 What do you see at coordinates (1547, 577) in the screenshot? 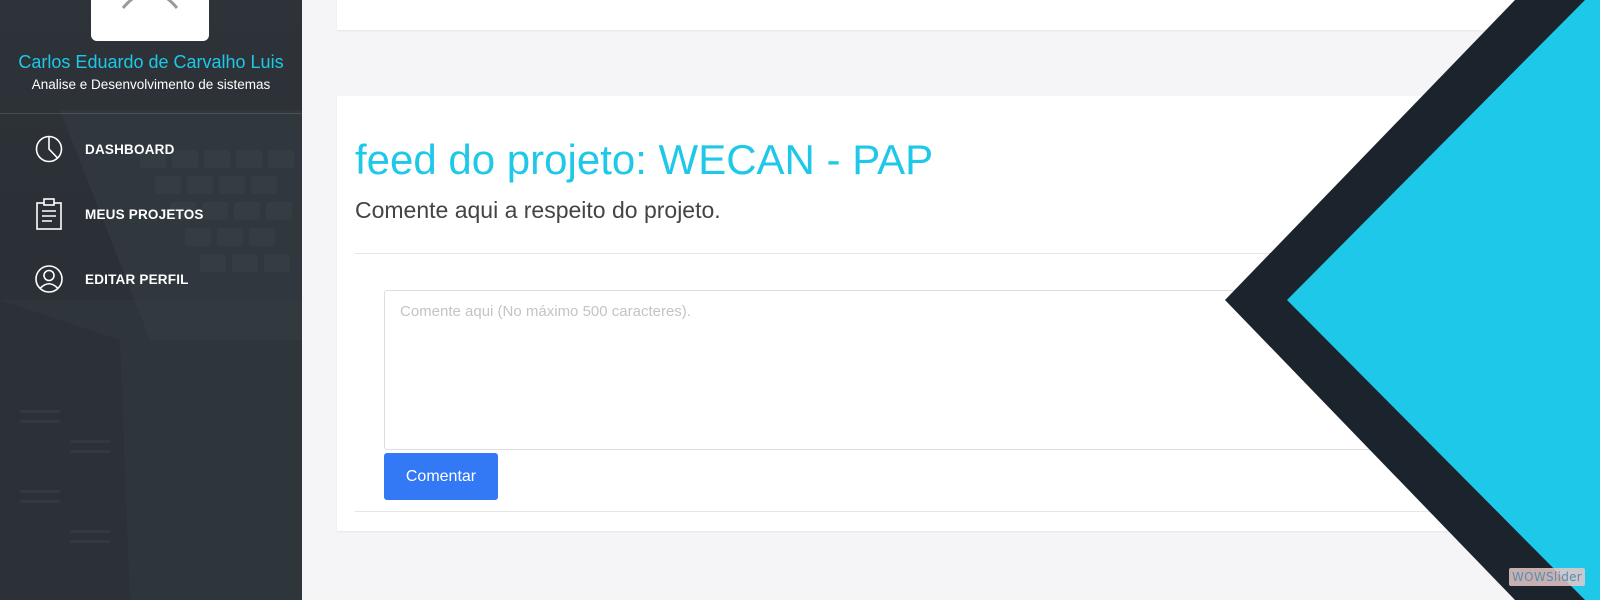
I see `wowslider-watermark: WOWSlider` at bounding box center [1547, 577].